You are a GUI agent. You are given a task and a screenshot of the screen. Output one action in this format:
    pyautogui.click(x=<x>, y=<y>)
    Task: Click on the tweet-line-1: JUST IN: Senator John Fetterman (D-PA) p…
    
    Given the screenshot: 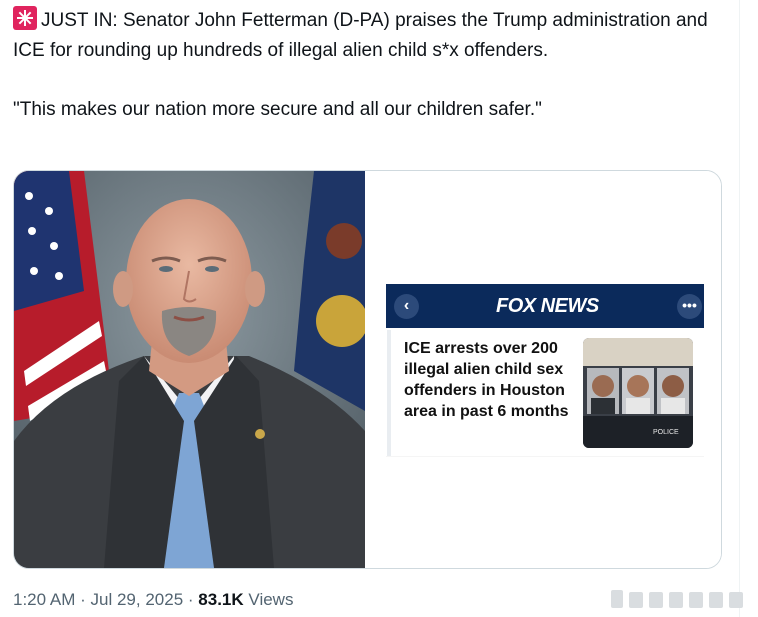 What is the action you would take?
    pyautogui.click(x=370, y=35)
    